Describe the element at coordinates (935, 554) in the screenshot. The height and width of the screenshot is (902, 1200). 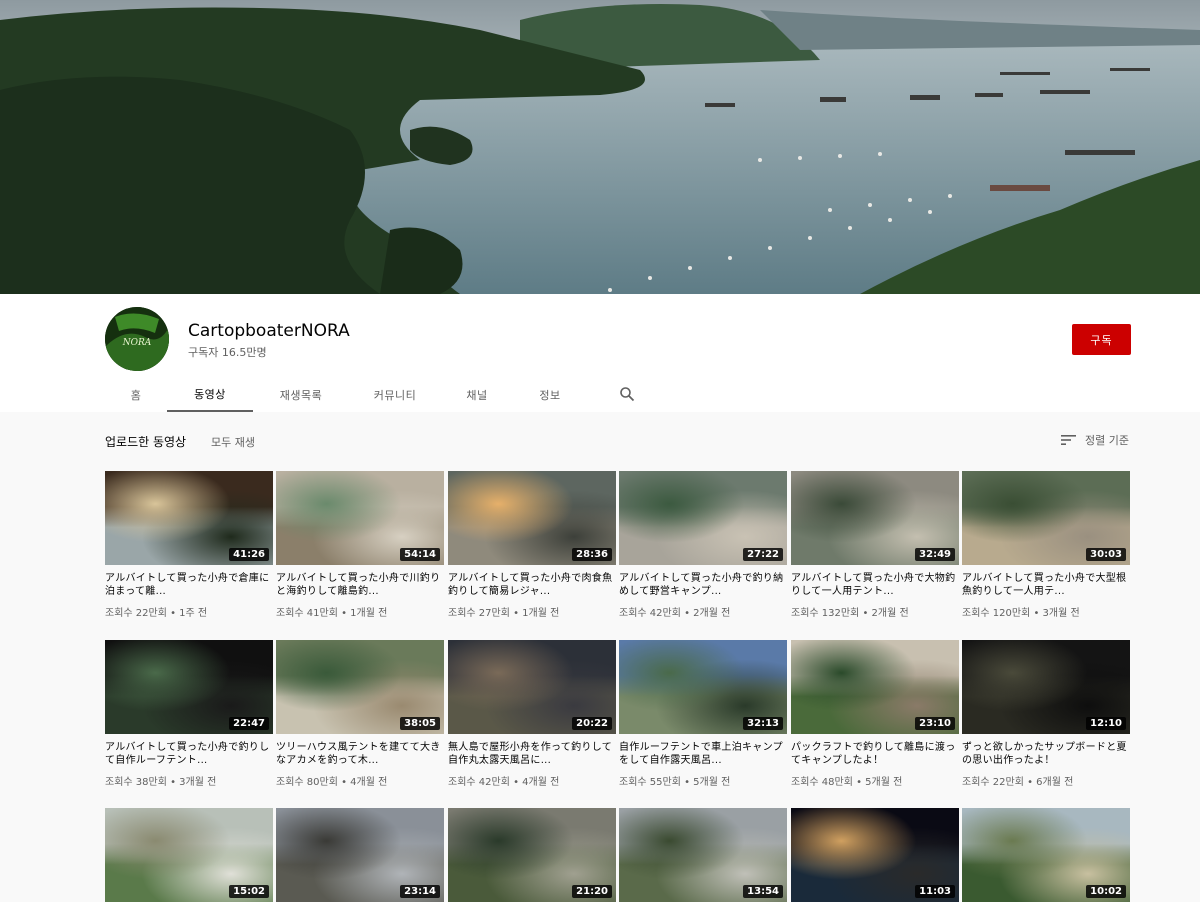
I see `video-duration: 32:49` at that location.